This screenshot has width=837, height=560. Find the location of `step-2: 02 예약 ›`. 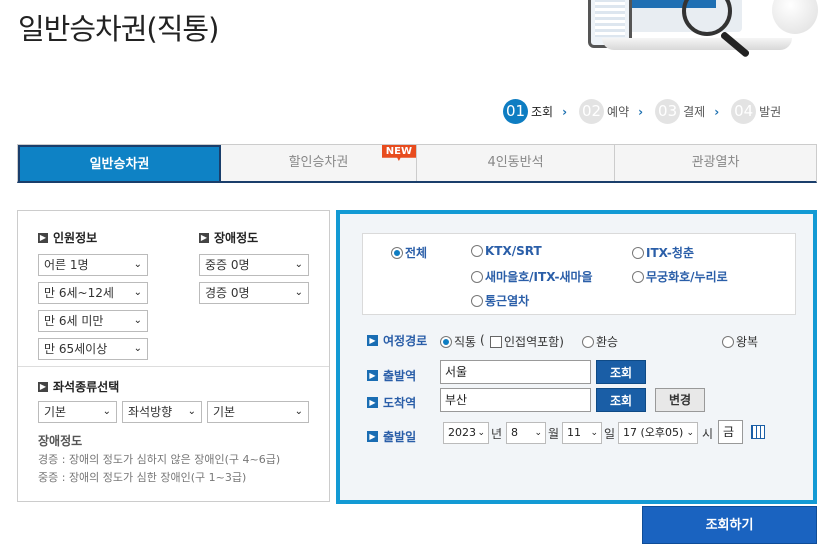

step-2: 02 예약 › is located at coordinates (611, 111).